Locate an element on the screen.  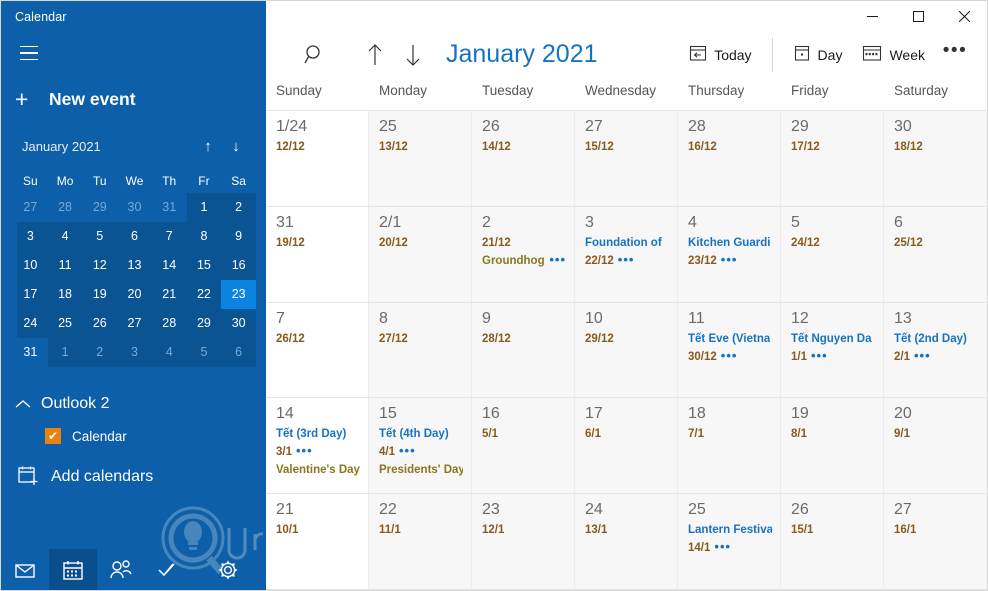
day-cell: 8 27/12 is located at coordinates (420, 350).